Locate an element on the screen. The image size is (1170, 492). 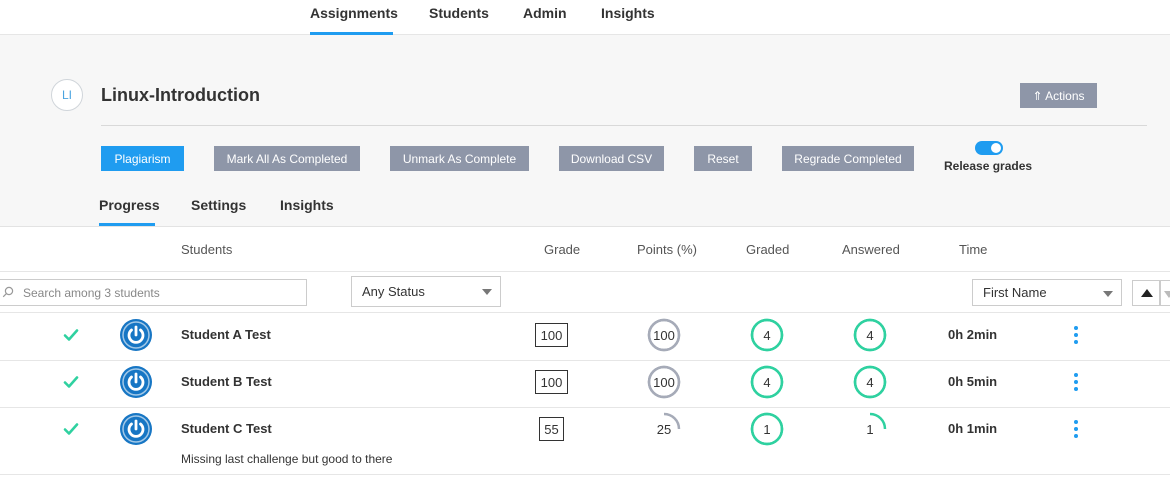
answered-value: 1 is located at coordinates (870, 429).